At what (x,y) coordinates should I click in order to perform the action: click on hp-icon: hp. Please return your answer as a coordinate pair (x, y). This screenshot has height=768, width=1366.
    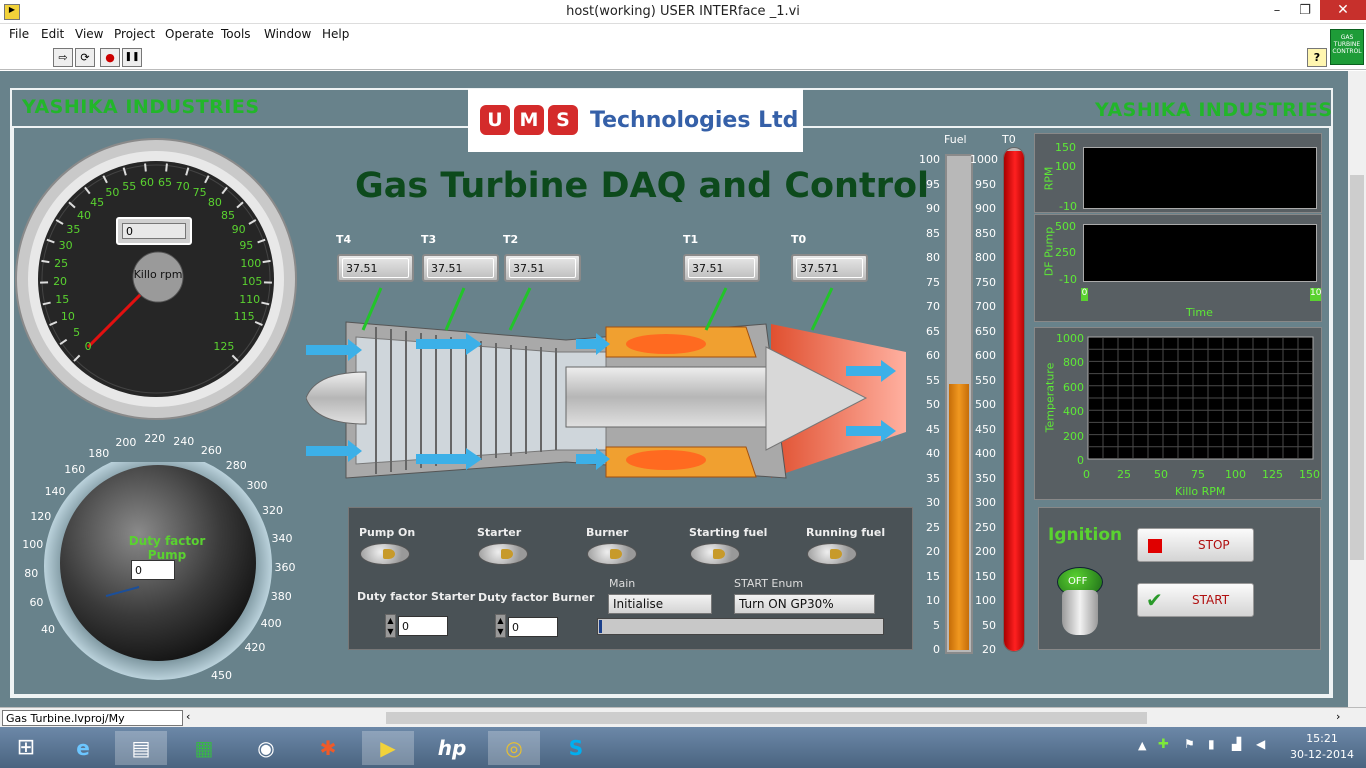
    Looking at the image, I should click on (452, 748).